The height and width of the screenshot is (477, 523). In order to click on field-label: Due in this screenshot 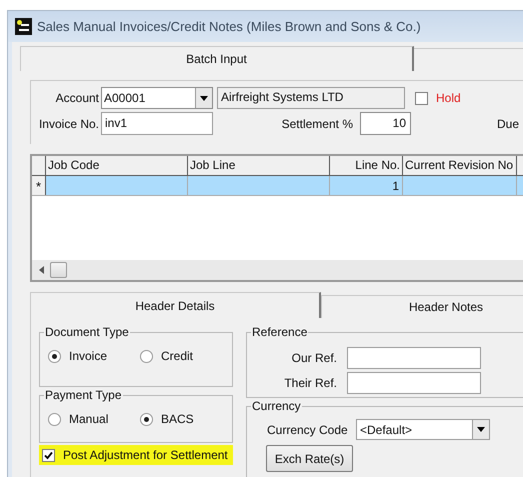, I will do `click(508, 124)`.